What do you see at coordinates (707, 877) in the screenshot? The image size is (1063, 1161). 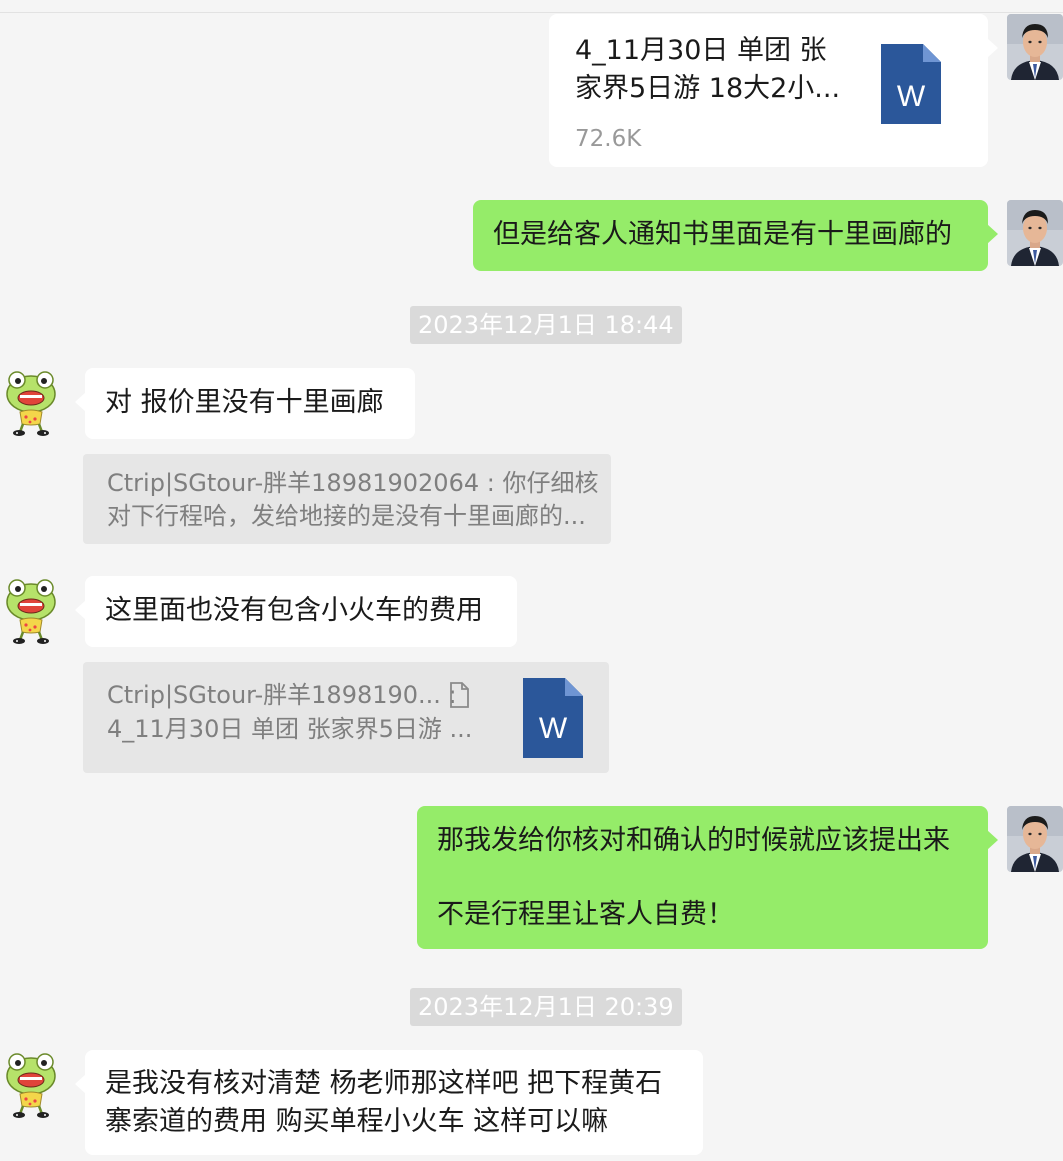 I see `sent-message-bubble: 那我发给你核对和确认的时候就应该提出来 不是行程里让客人自费！` at bounding box center [707, 877].